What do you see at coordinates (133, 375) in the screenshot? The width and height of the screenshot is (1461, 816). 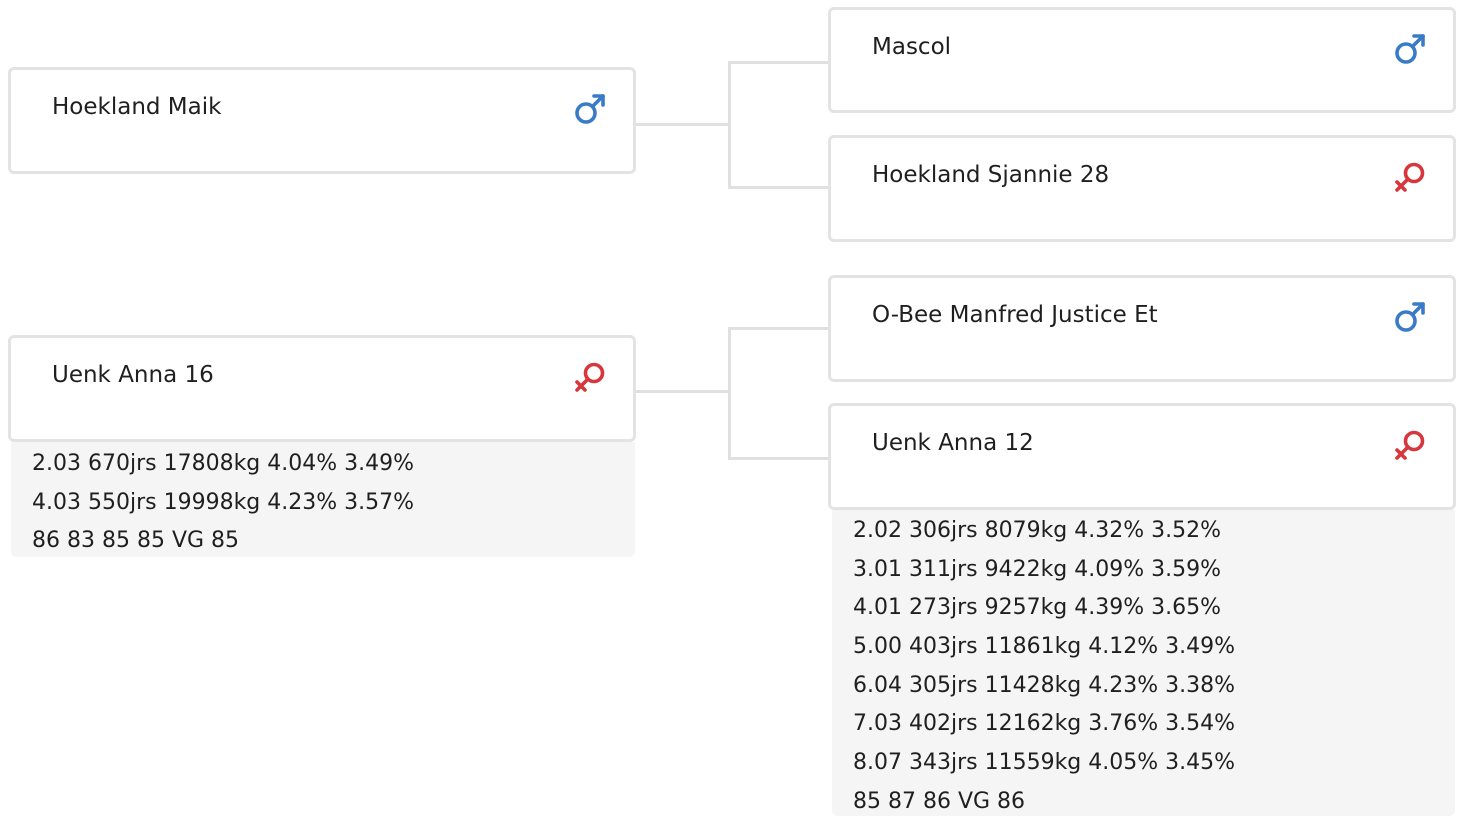 I see `animal-name: Uenk Anna 16` at bounding box center [133, 375].